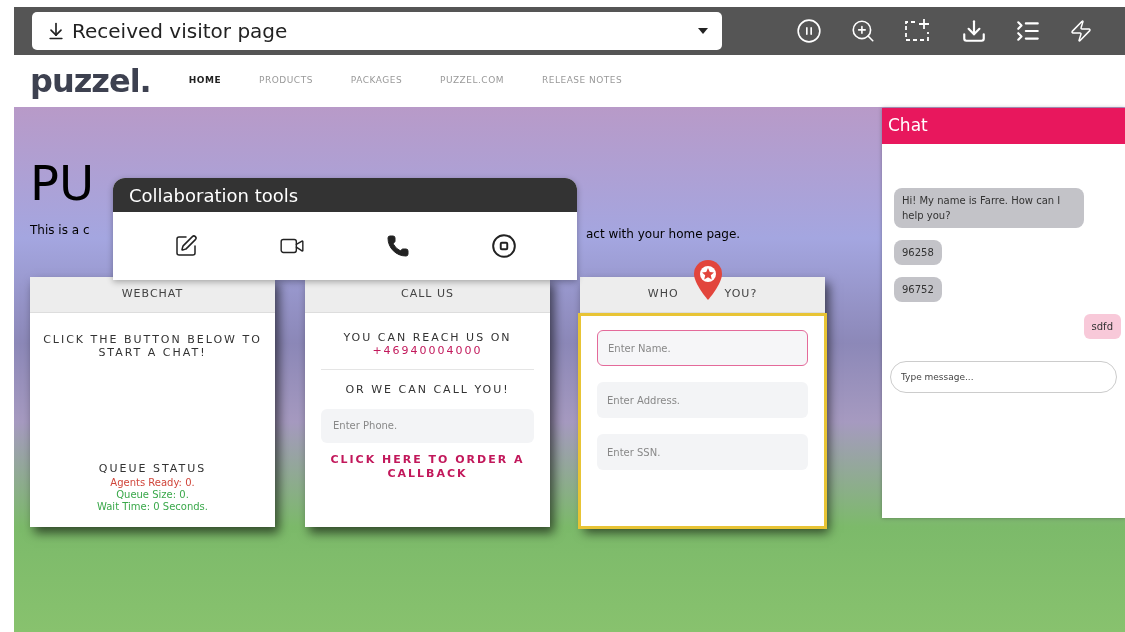 The image size is (1125, 632). What do you see at coordinates (703, 31) in the screenshot?
I see `caret-icon` at bounding box center [703, 31].